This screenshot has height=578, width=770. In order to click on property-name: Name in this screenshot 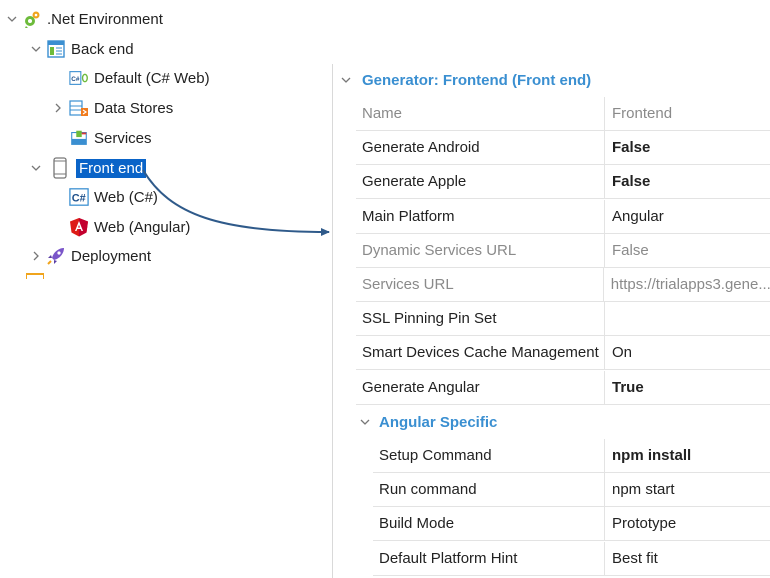, I will do `click(480, 113)`.